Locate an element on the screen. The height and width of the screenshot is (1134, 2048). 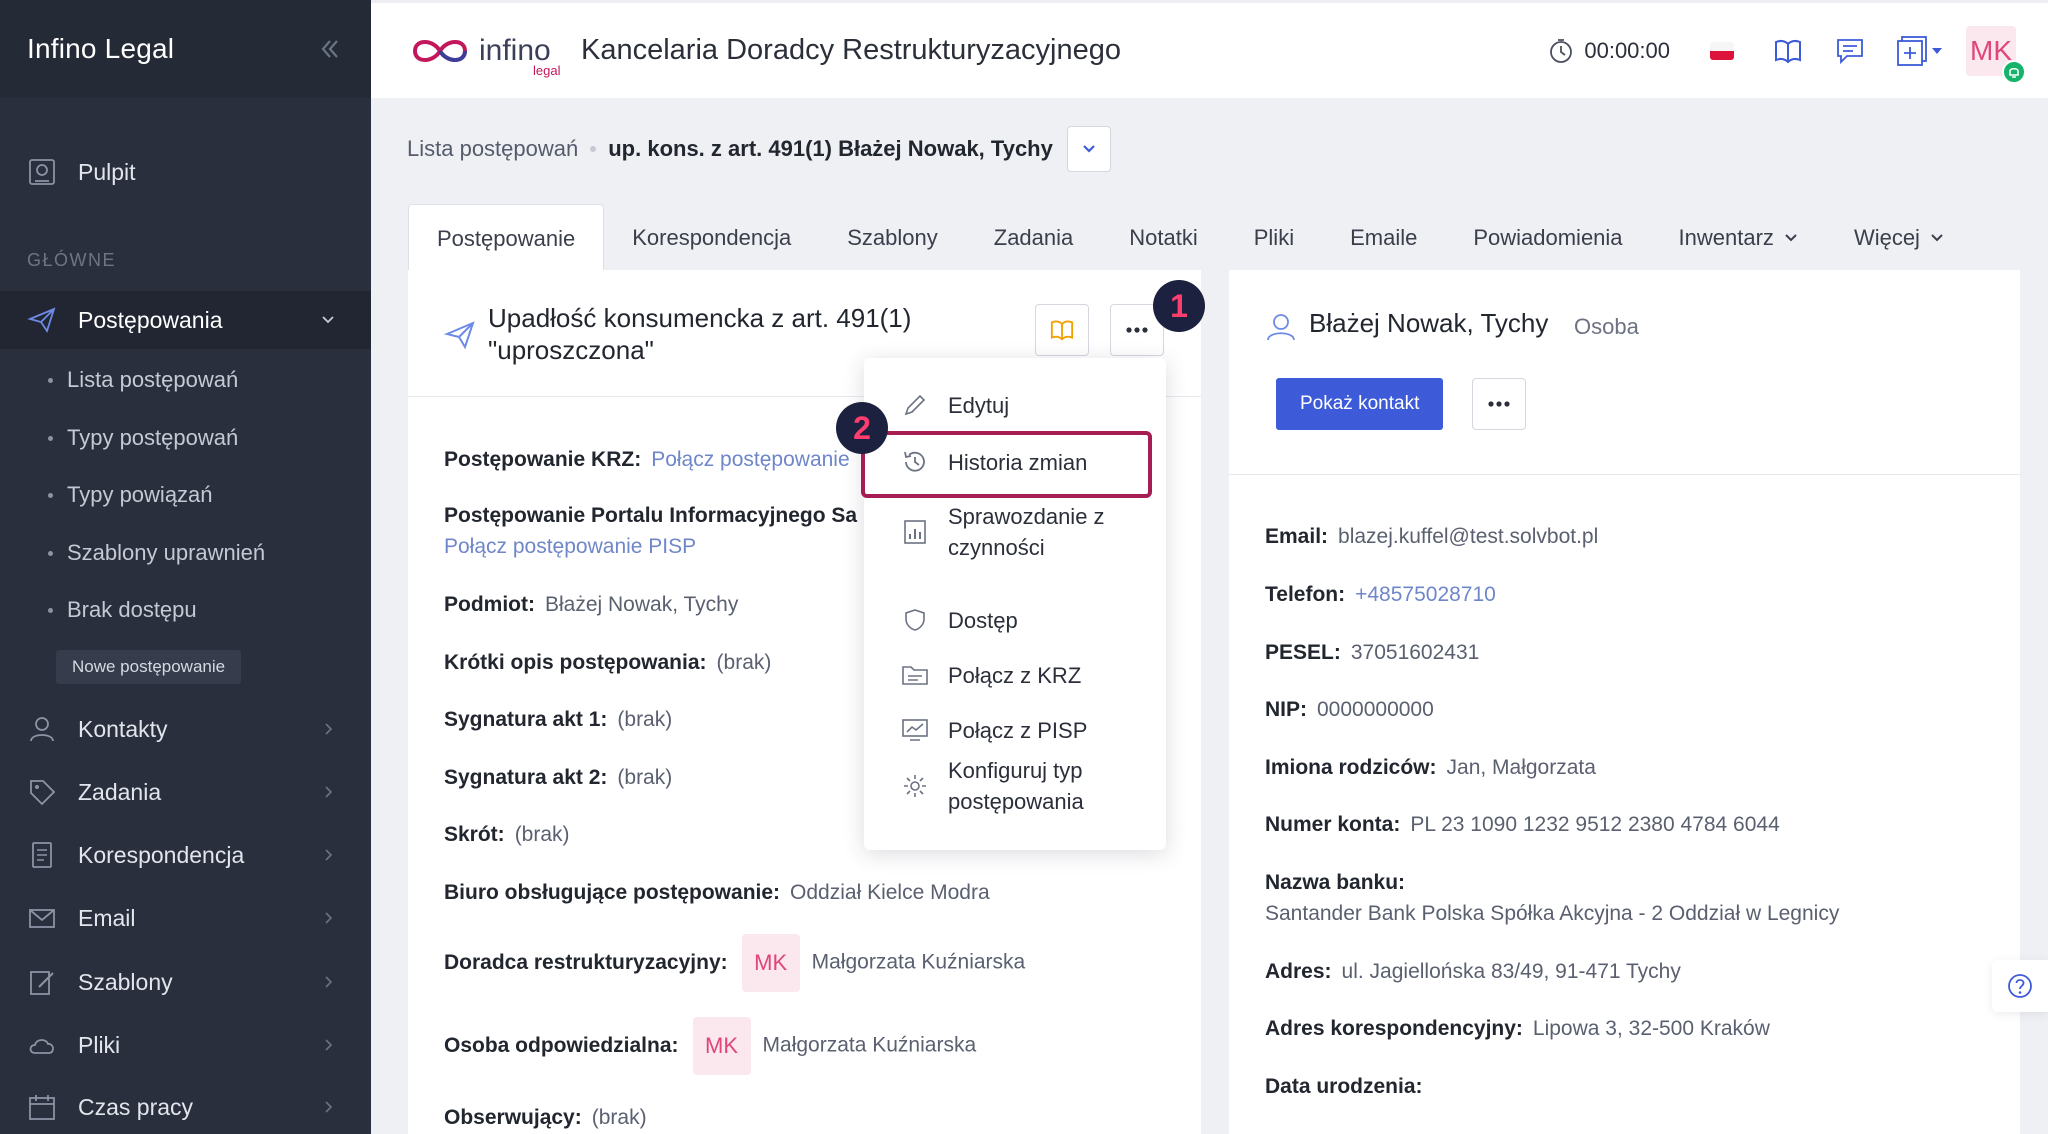
document-icon is located at coordinates (42, 855).